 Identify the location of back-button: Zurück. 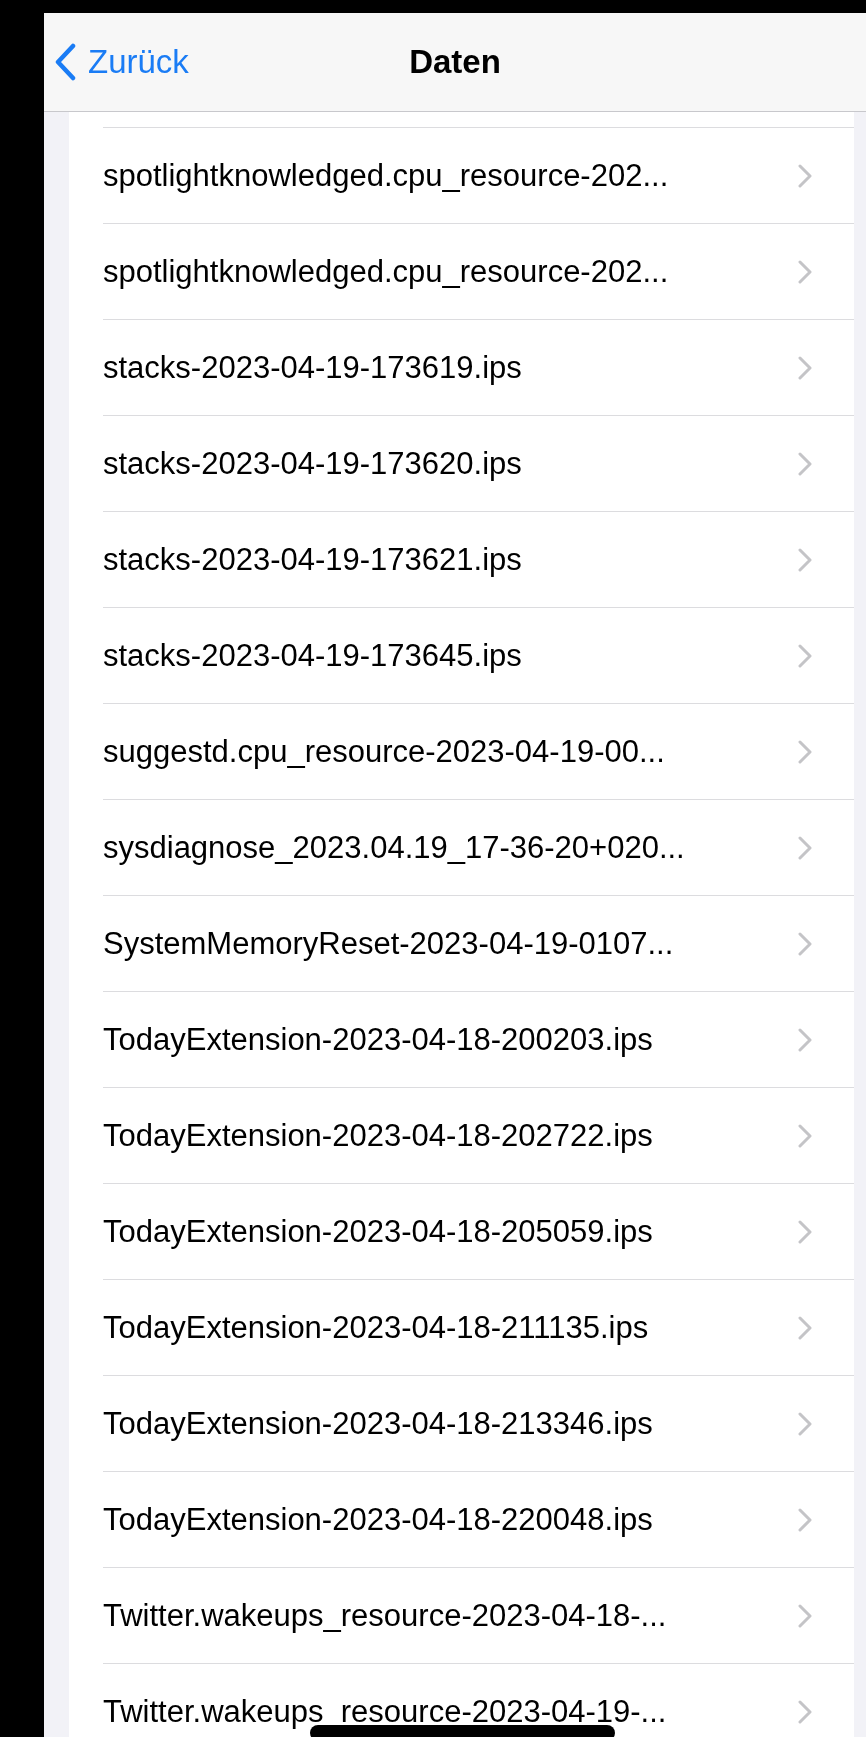
(121, 62).